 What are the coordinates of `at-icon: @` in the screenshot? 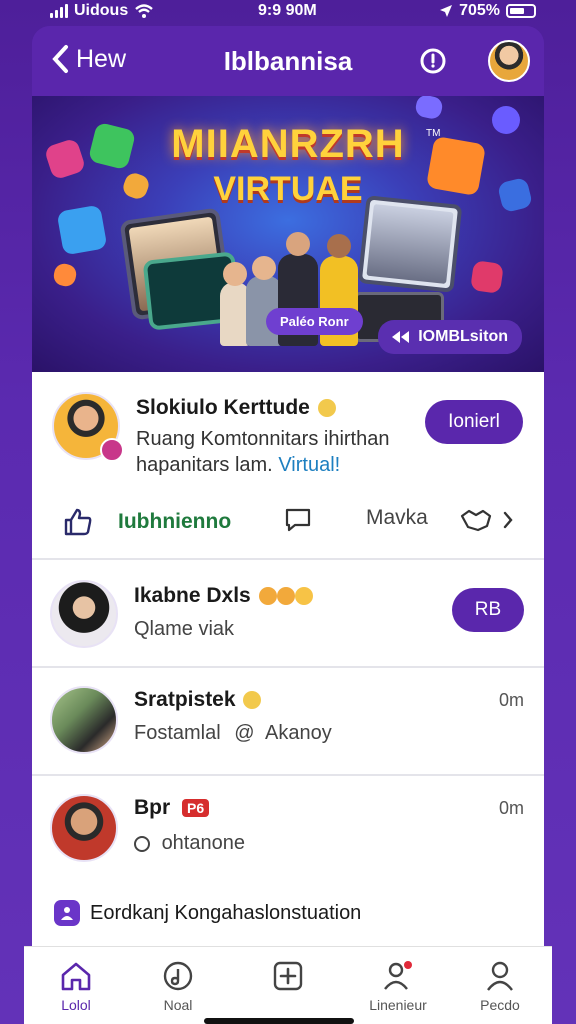 It's located at (244, 733).